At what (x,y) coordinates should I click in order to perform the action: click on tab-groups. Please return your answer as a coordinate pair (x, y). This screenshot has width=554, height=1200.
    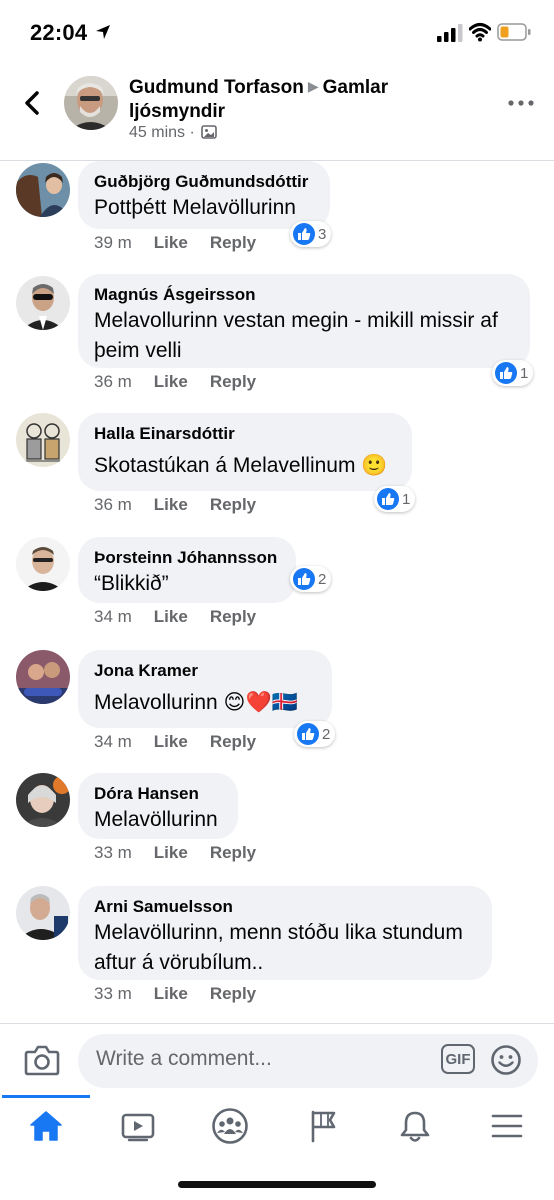
    Looking at the image, I should click on (230, 1126).